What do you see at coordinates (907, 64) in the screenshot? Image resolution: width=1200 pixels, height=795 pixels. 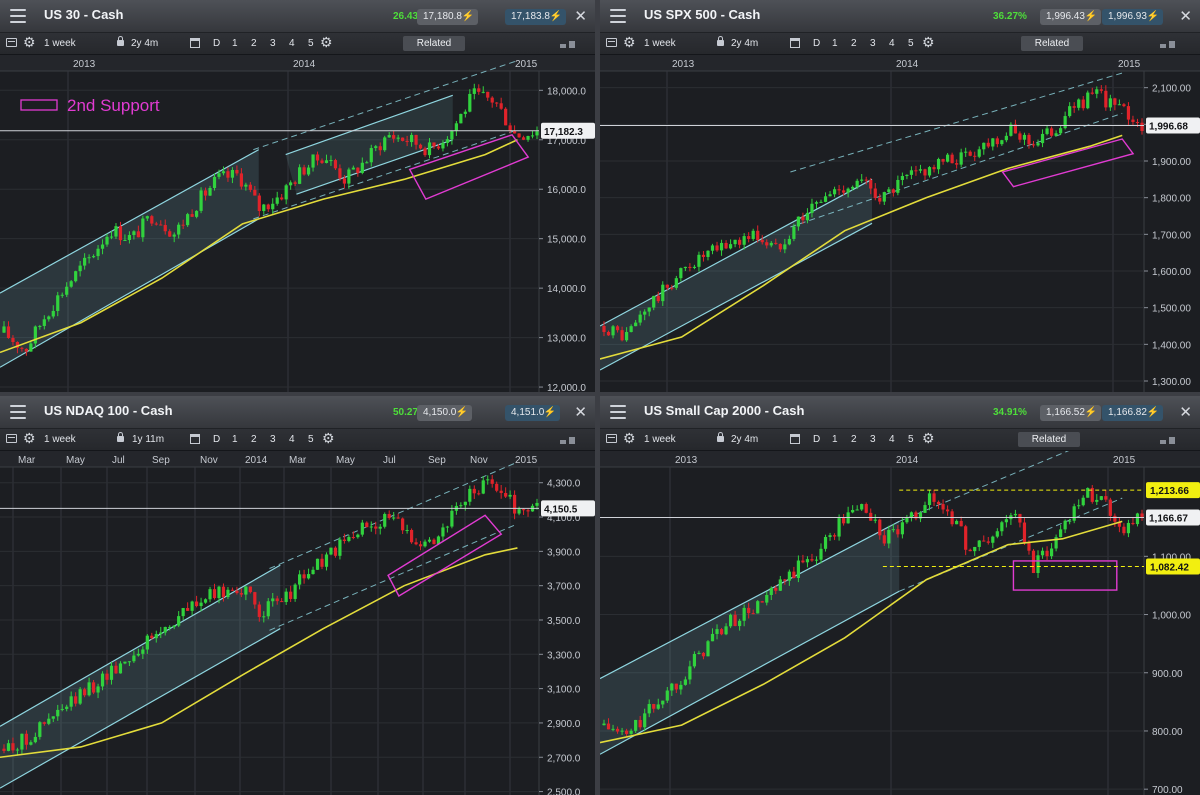 I see `time-tick-label: 2014` at bounding box center [907, 64].